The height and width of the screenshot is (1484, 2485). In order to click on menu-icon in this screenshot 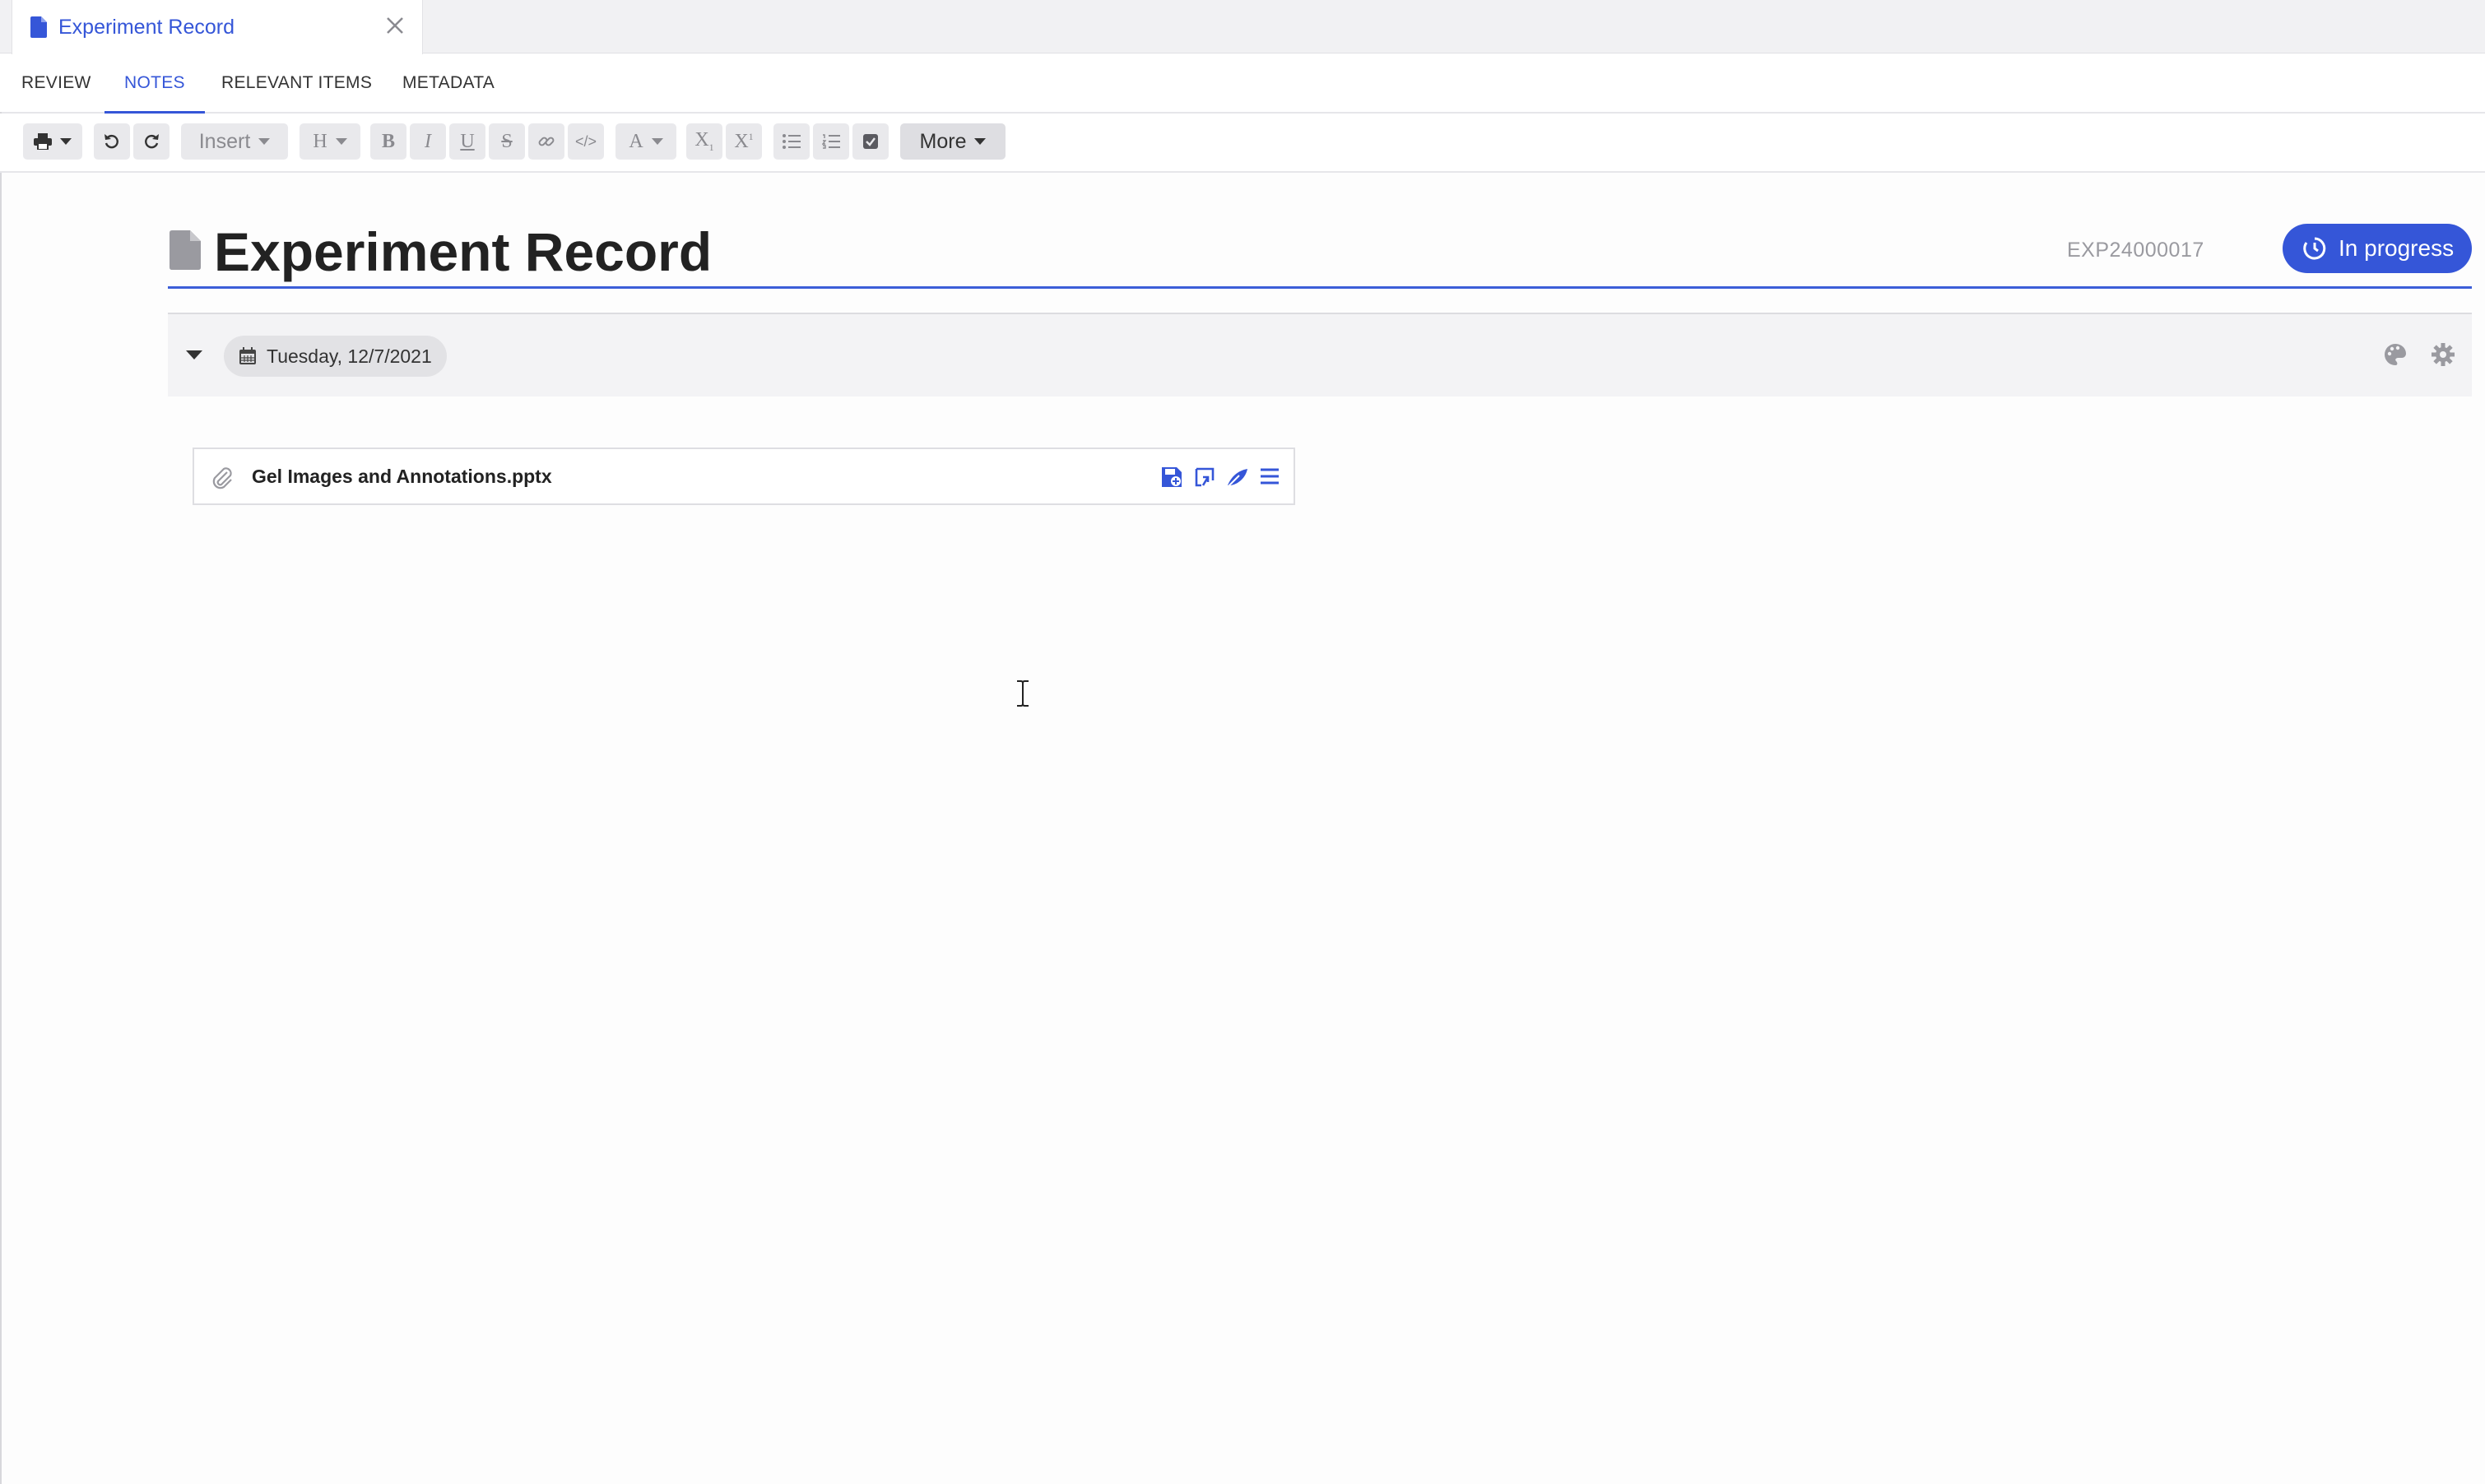, I will do `click(1269, 476)`.